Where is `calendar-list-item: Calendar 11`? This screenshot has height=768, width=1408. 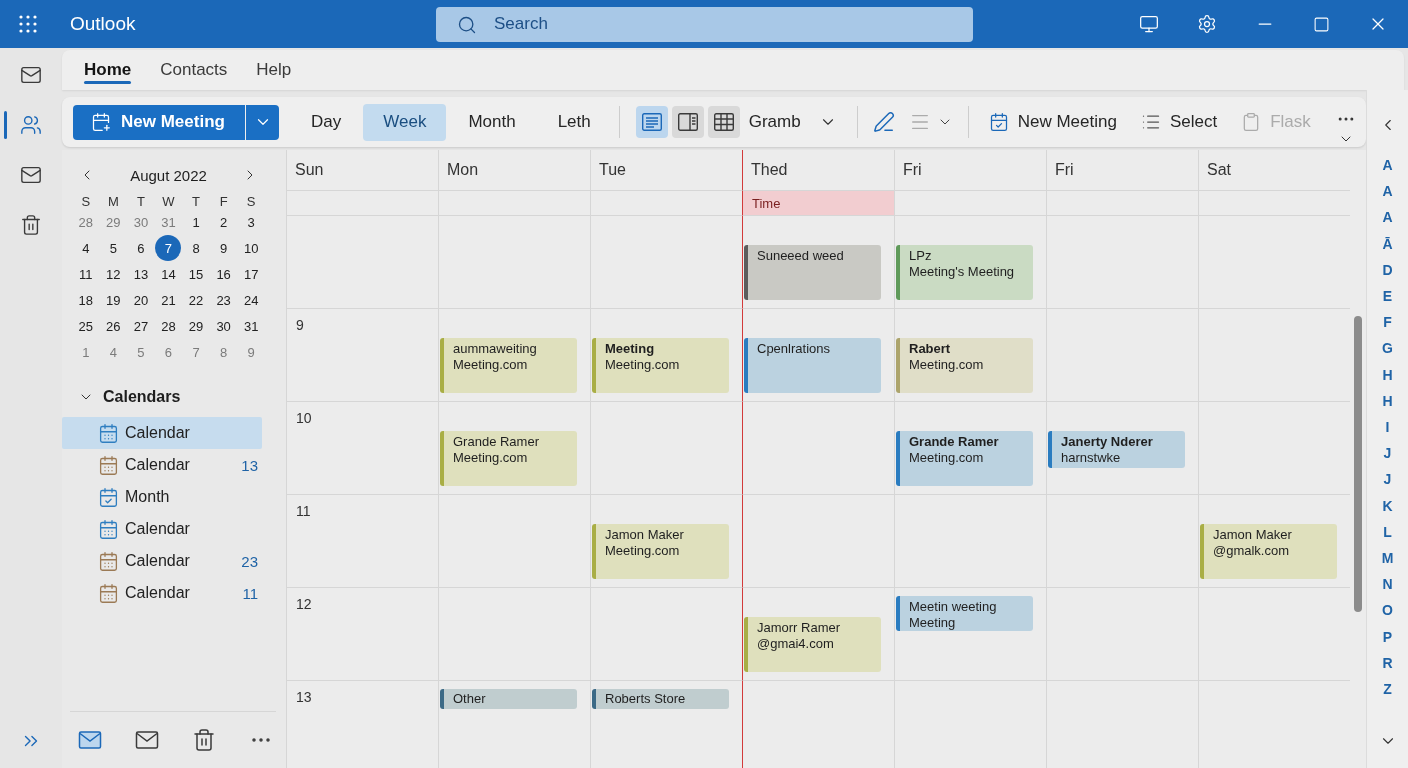
calendar-list-item: Calendar 11 is located at coordinates (162, 593).